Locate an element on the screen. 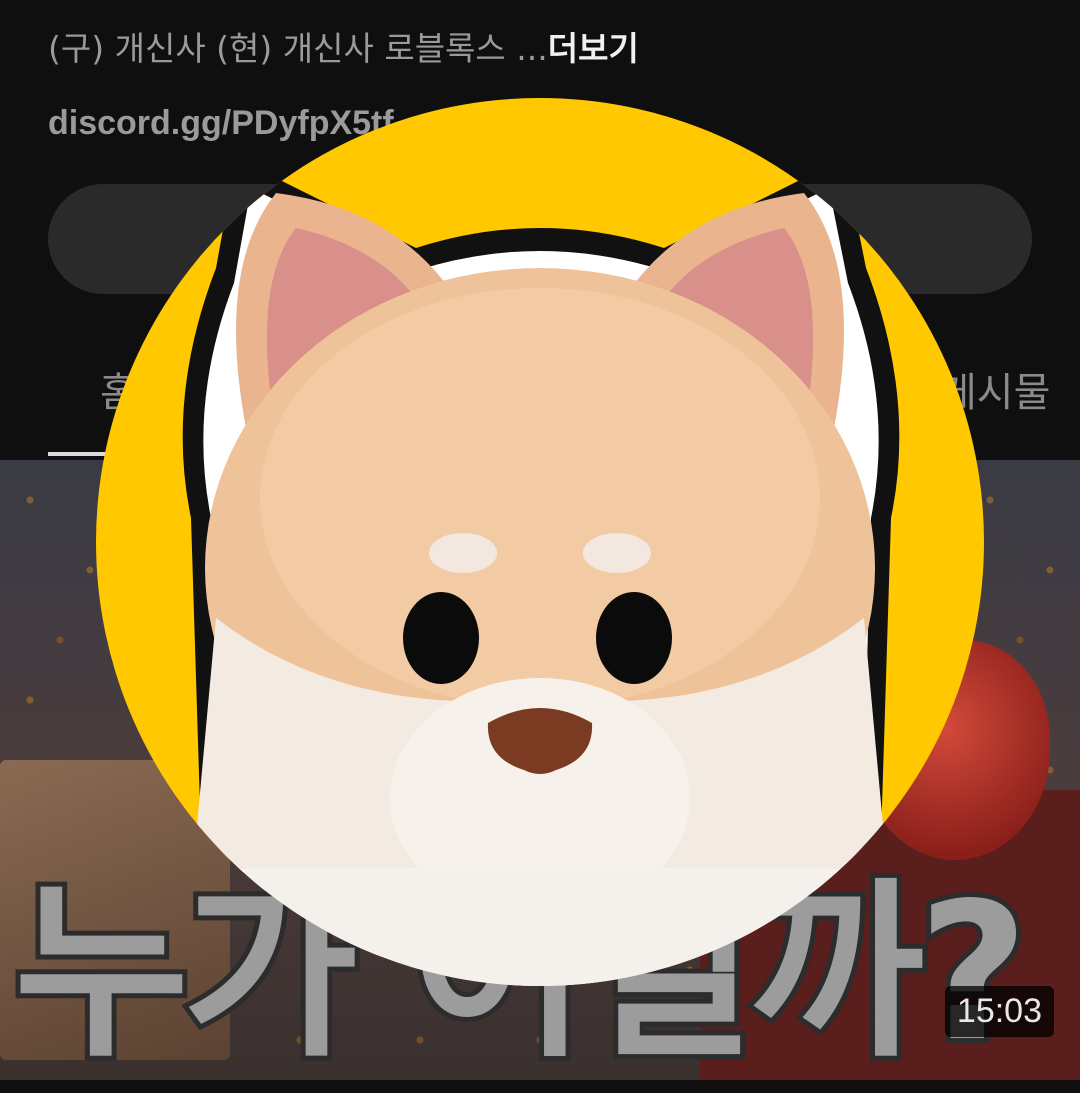 Image resolution: width=1080 pixels, height=1093 pixels. channel-description: (구) 개신사 (현) 개신사 로블록스 ...더보기 is located at coordinates (343, 46).